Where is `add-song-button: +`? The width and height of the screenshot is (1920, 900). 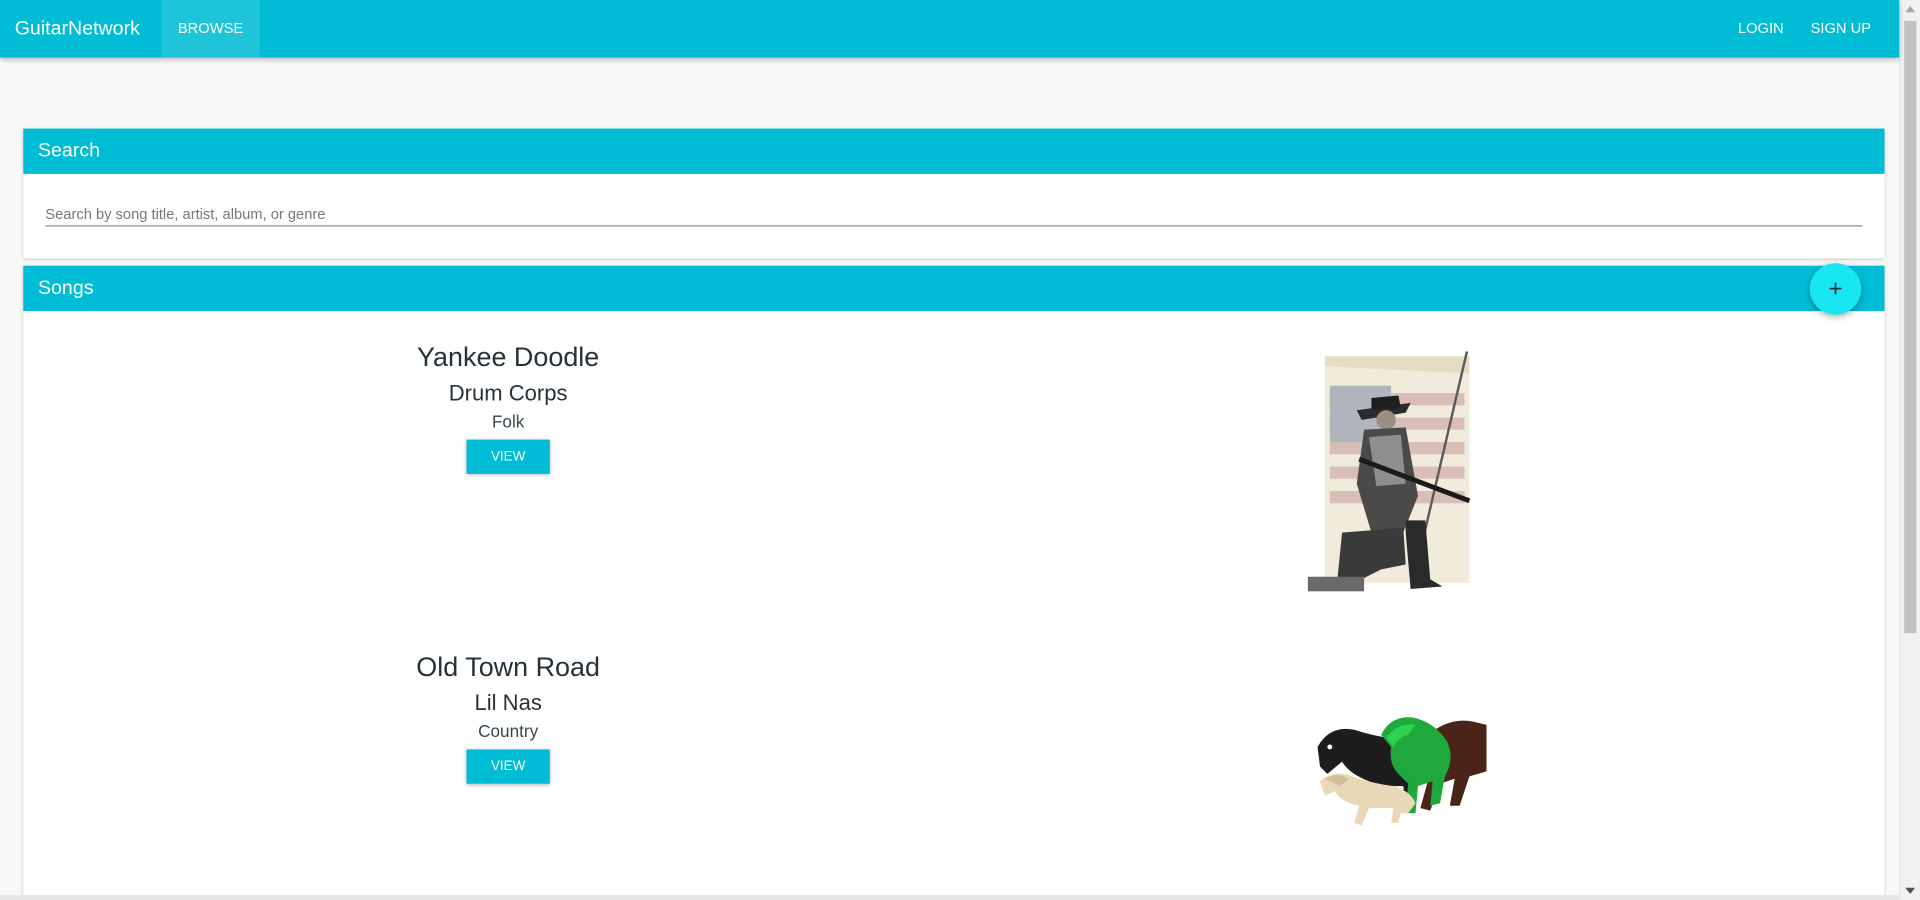 add-song-button: + is located at coordinates (1835, 289).